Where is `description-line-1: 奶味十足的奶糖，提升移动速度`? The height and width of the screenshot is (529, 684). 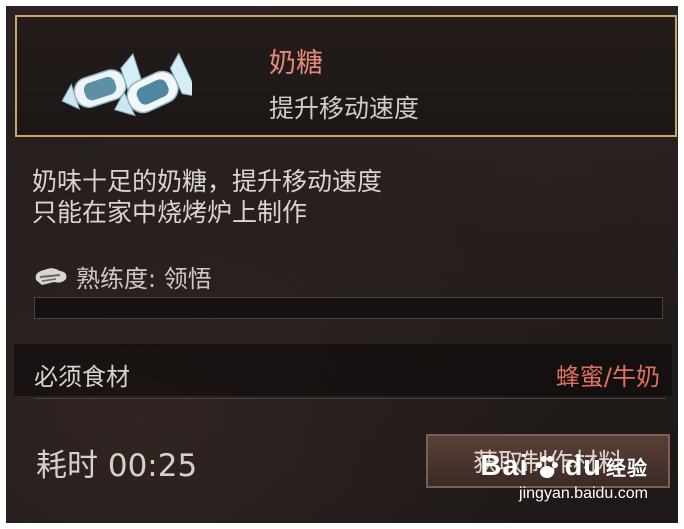 description-line-1: 奶味十足的奶糖，提升移动速度 is located at coordinates (207, 181).